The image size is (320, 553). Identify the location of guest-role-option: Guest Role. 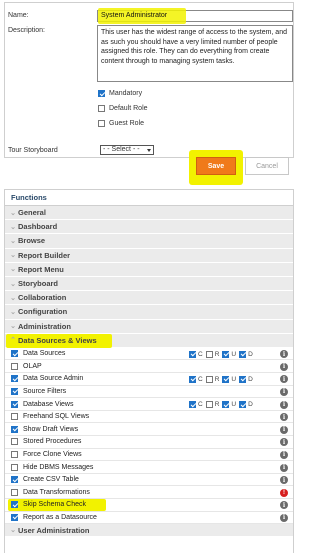
(121, 123).